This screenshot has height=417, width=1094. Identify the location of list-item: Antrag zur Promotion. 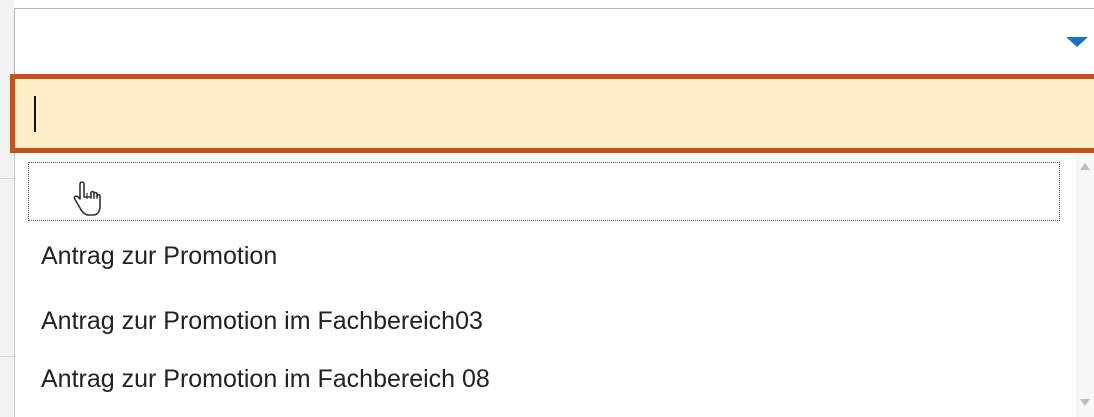
(548, 256).